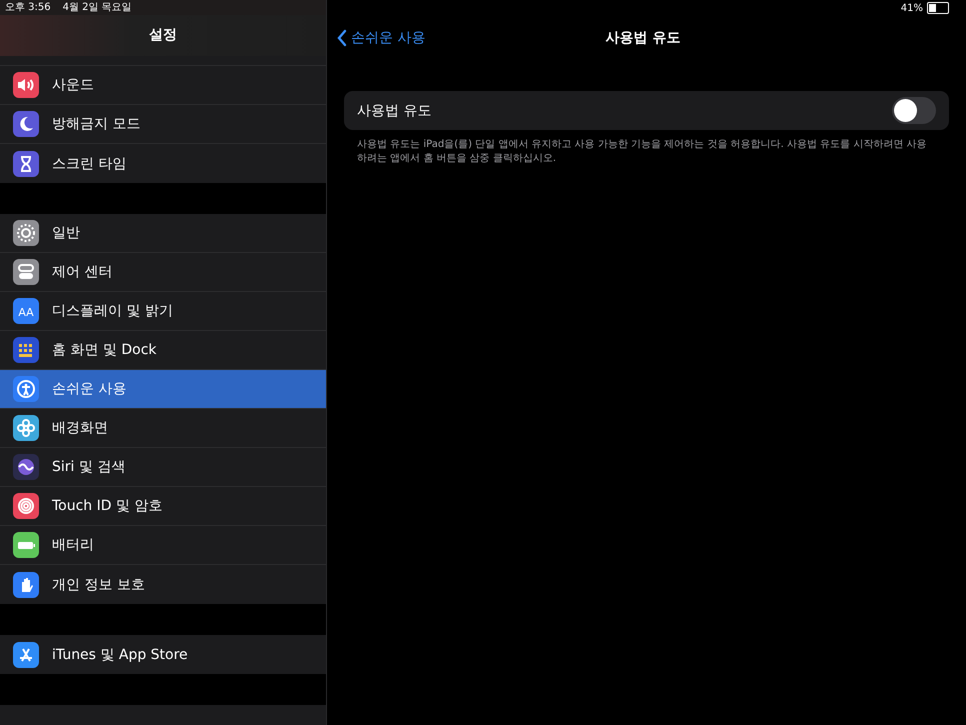  What do you see at coordinates (163, 654) in the screenshot?
I see `sidebar-item: iTunes 및 App Store` at bounding box center [163, 654].